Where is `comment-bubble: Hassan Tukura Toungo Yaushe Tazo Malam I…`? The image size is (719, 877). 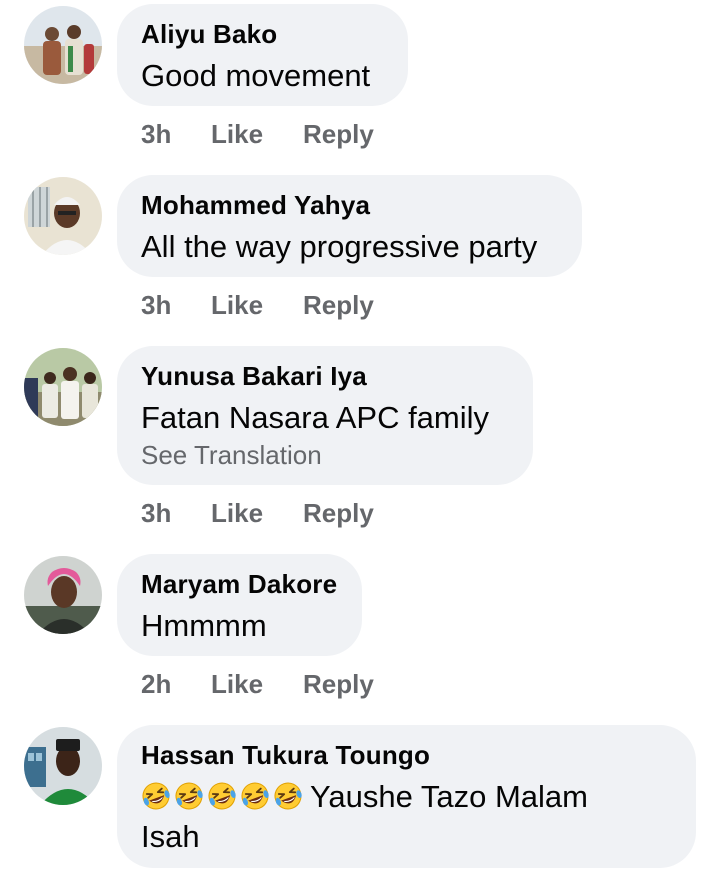 comment-bubble: Hassan Tukura Toungo Yaushe Tazo Malam I… is located at coordinates (406, 796).